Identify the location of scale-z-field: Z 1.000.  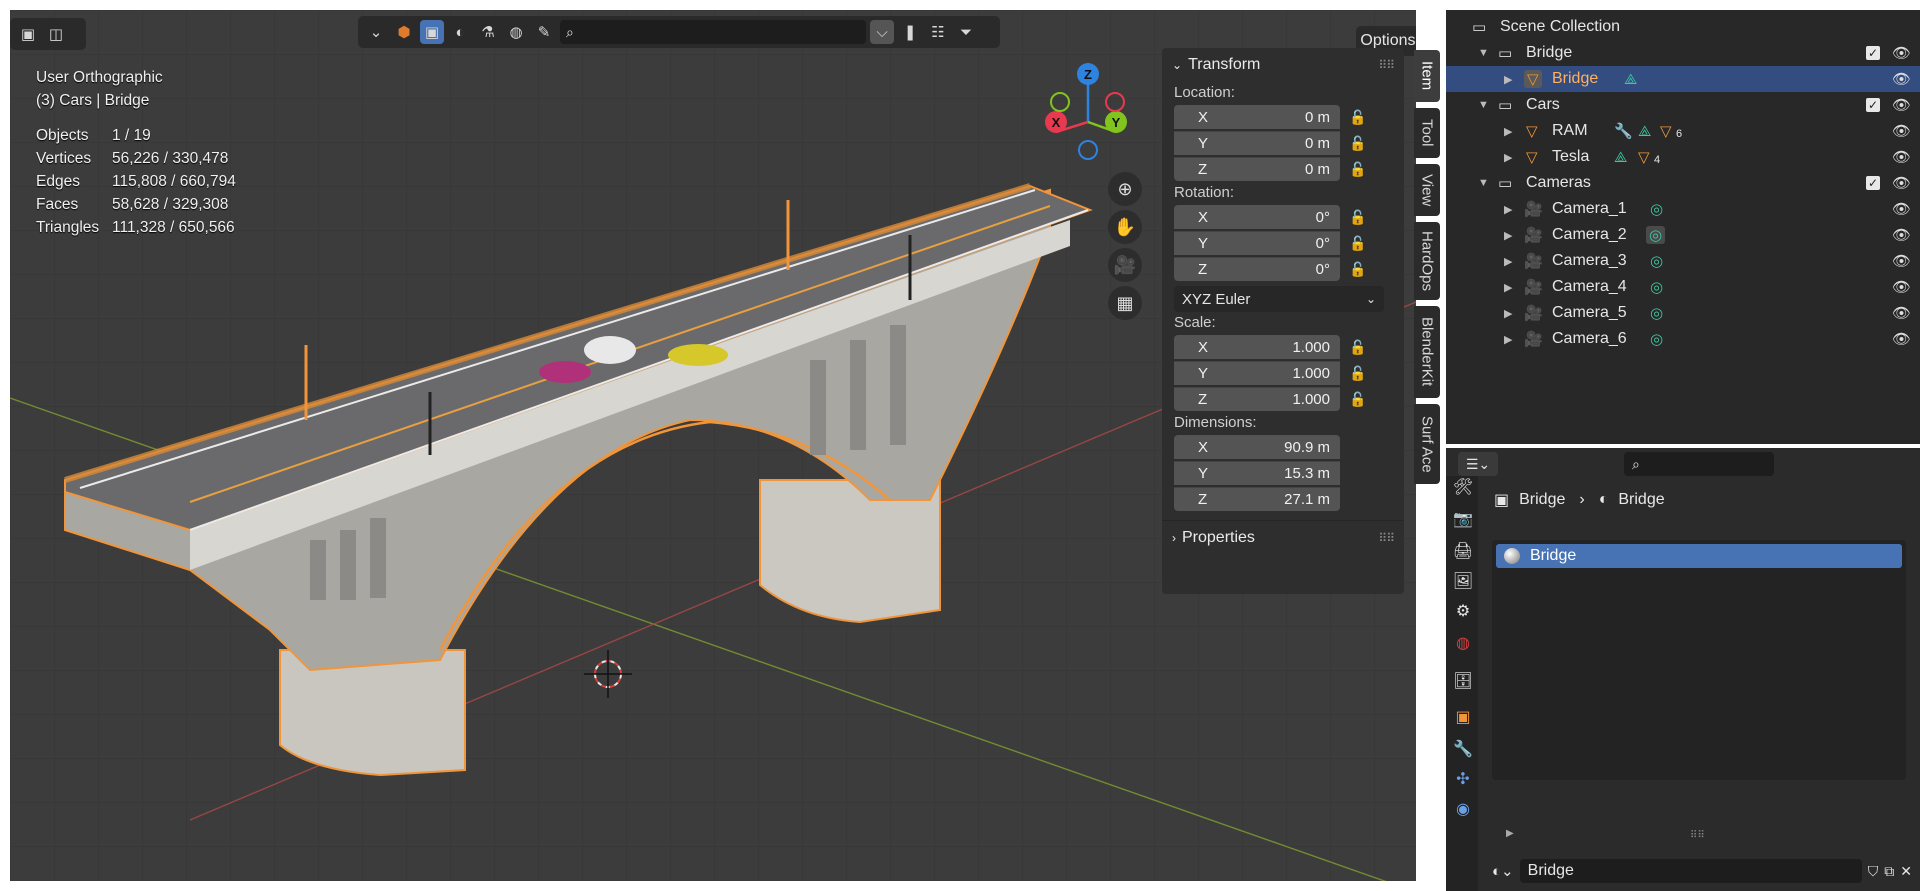
(1257, 399).